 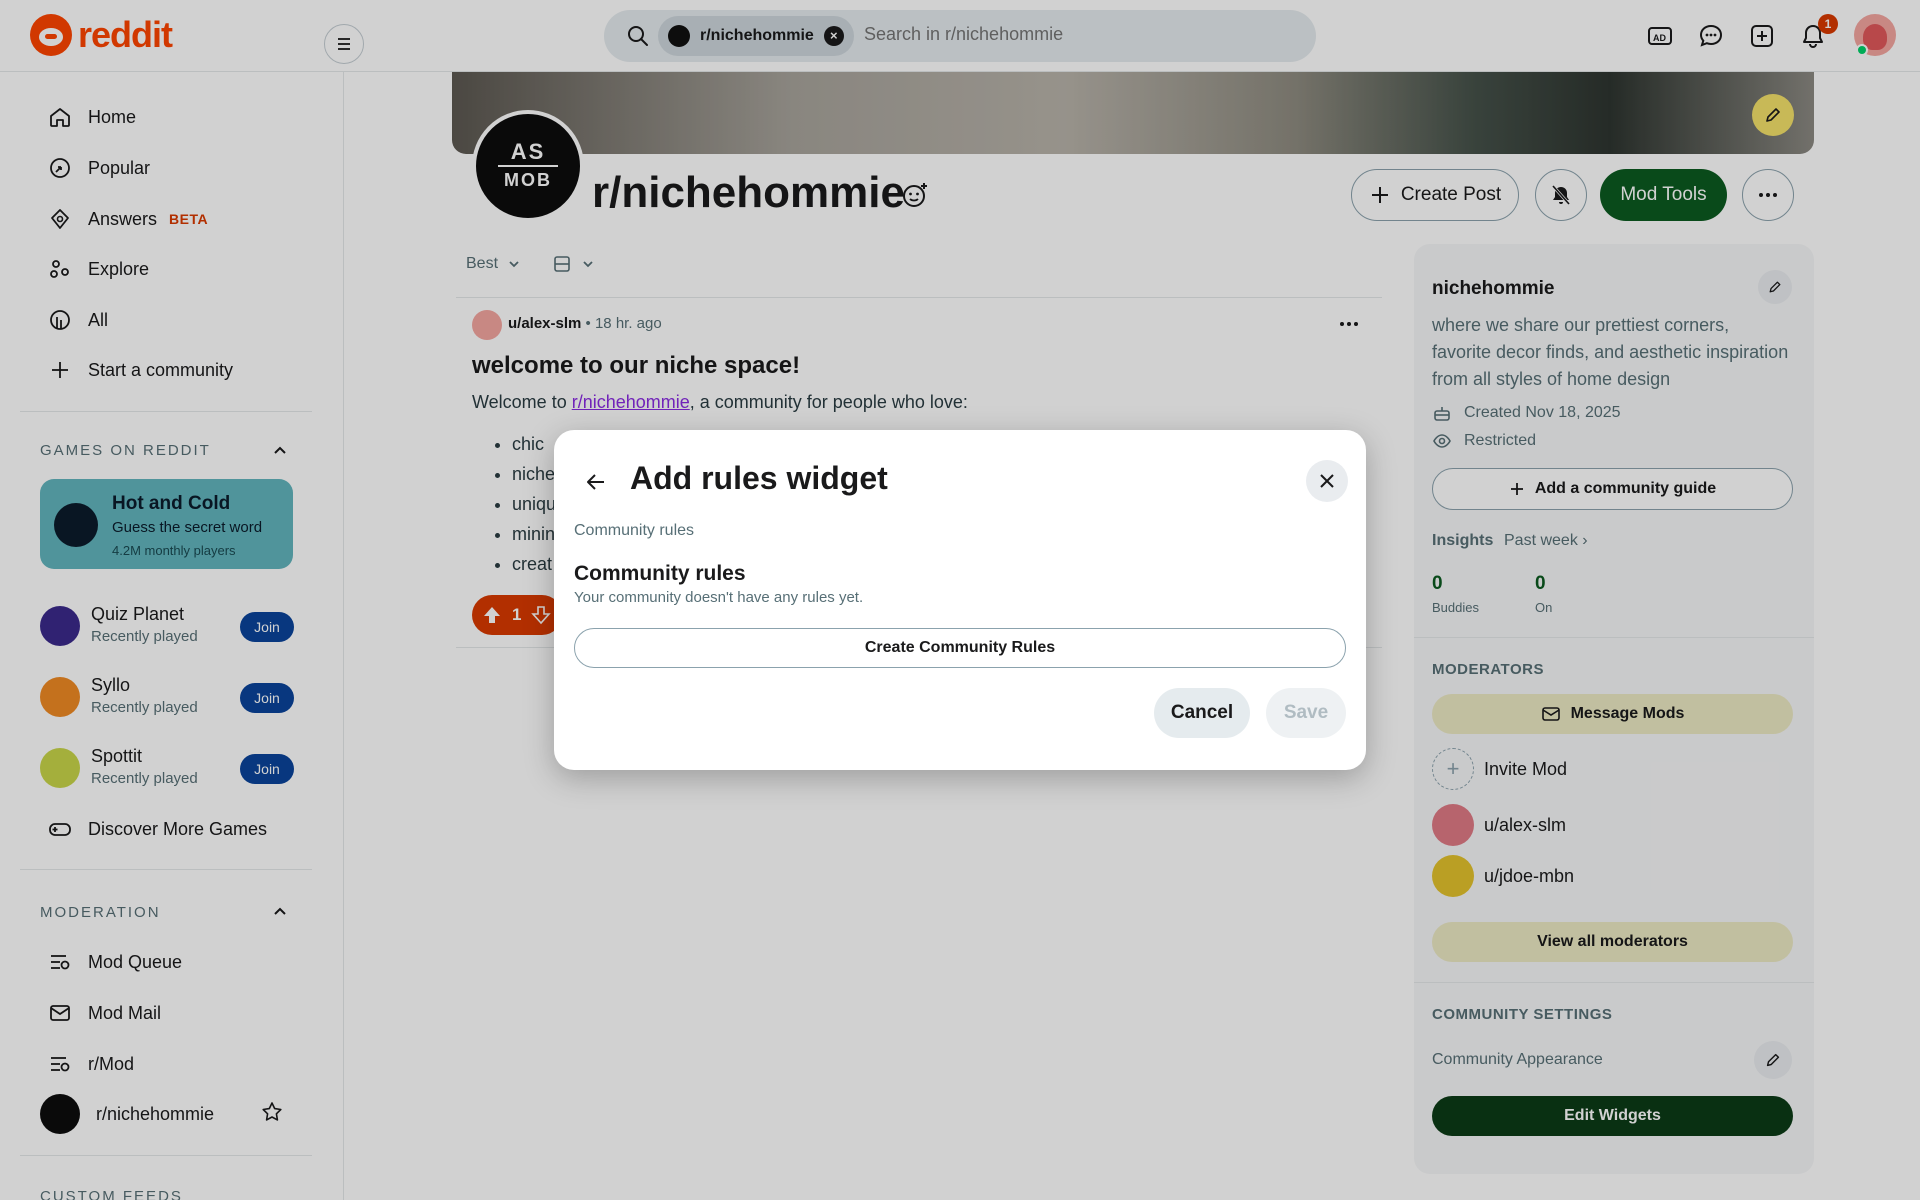 I want to click on create-community-rules-button: Create Community Rules, so click(x=960, y=648).